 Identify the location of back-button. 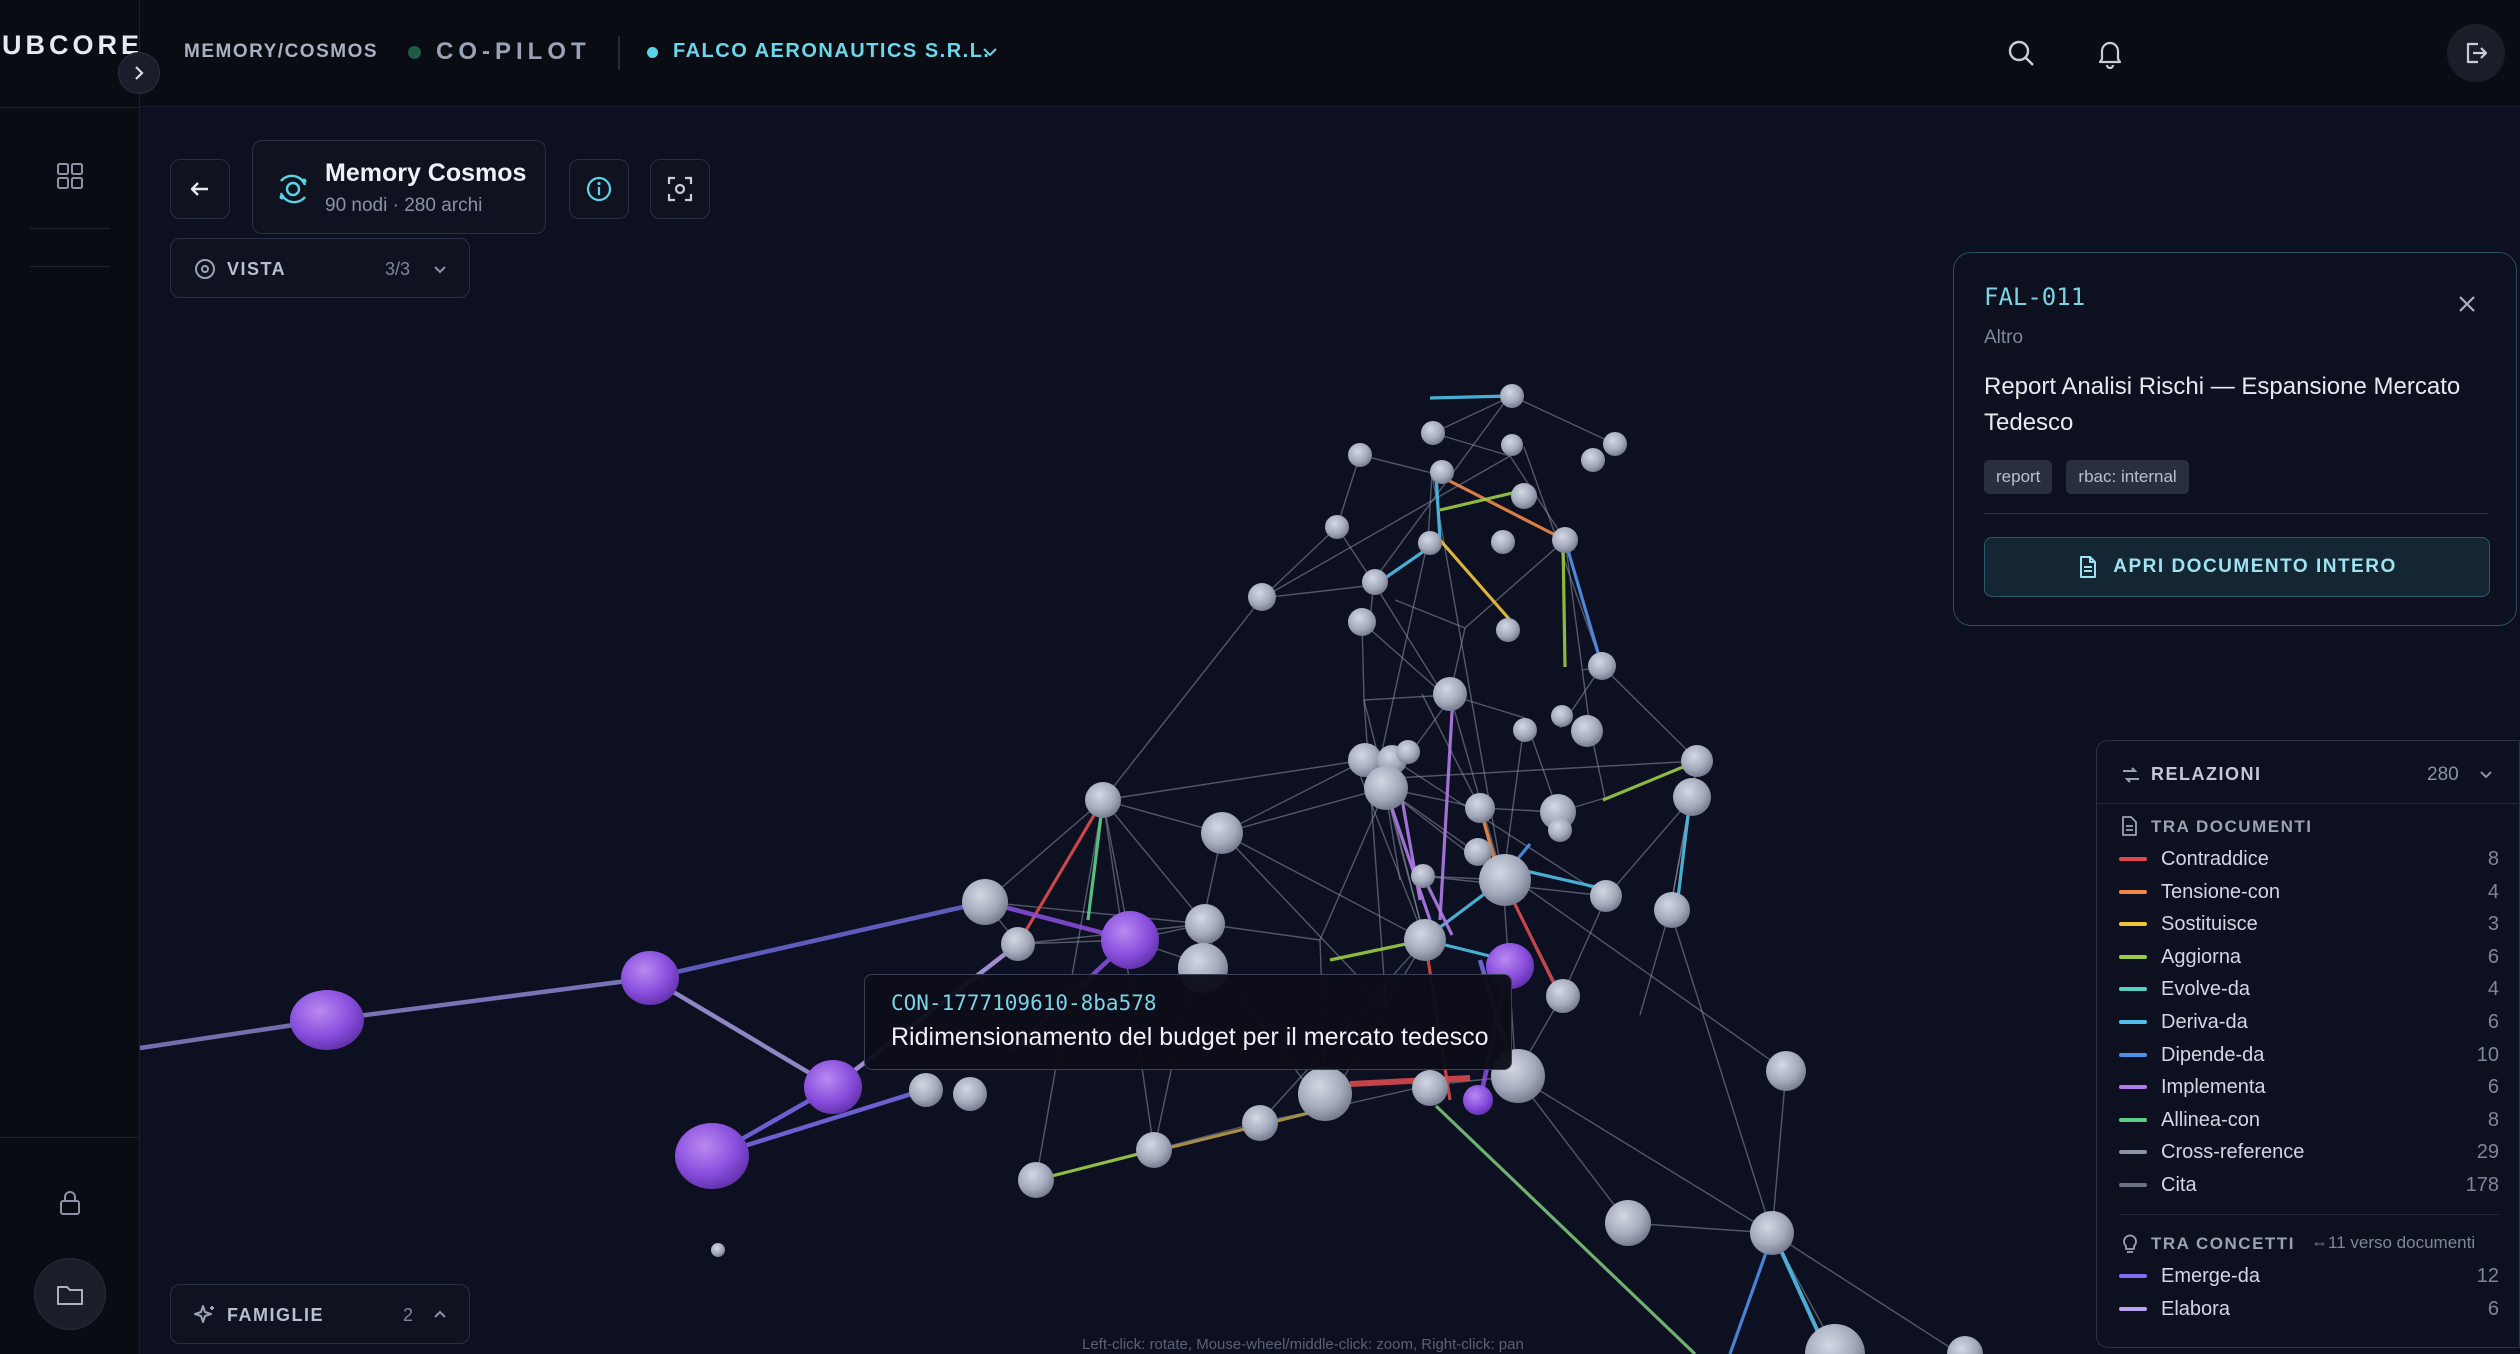
(200, 189).